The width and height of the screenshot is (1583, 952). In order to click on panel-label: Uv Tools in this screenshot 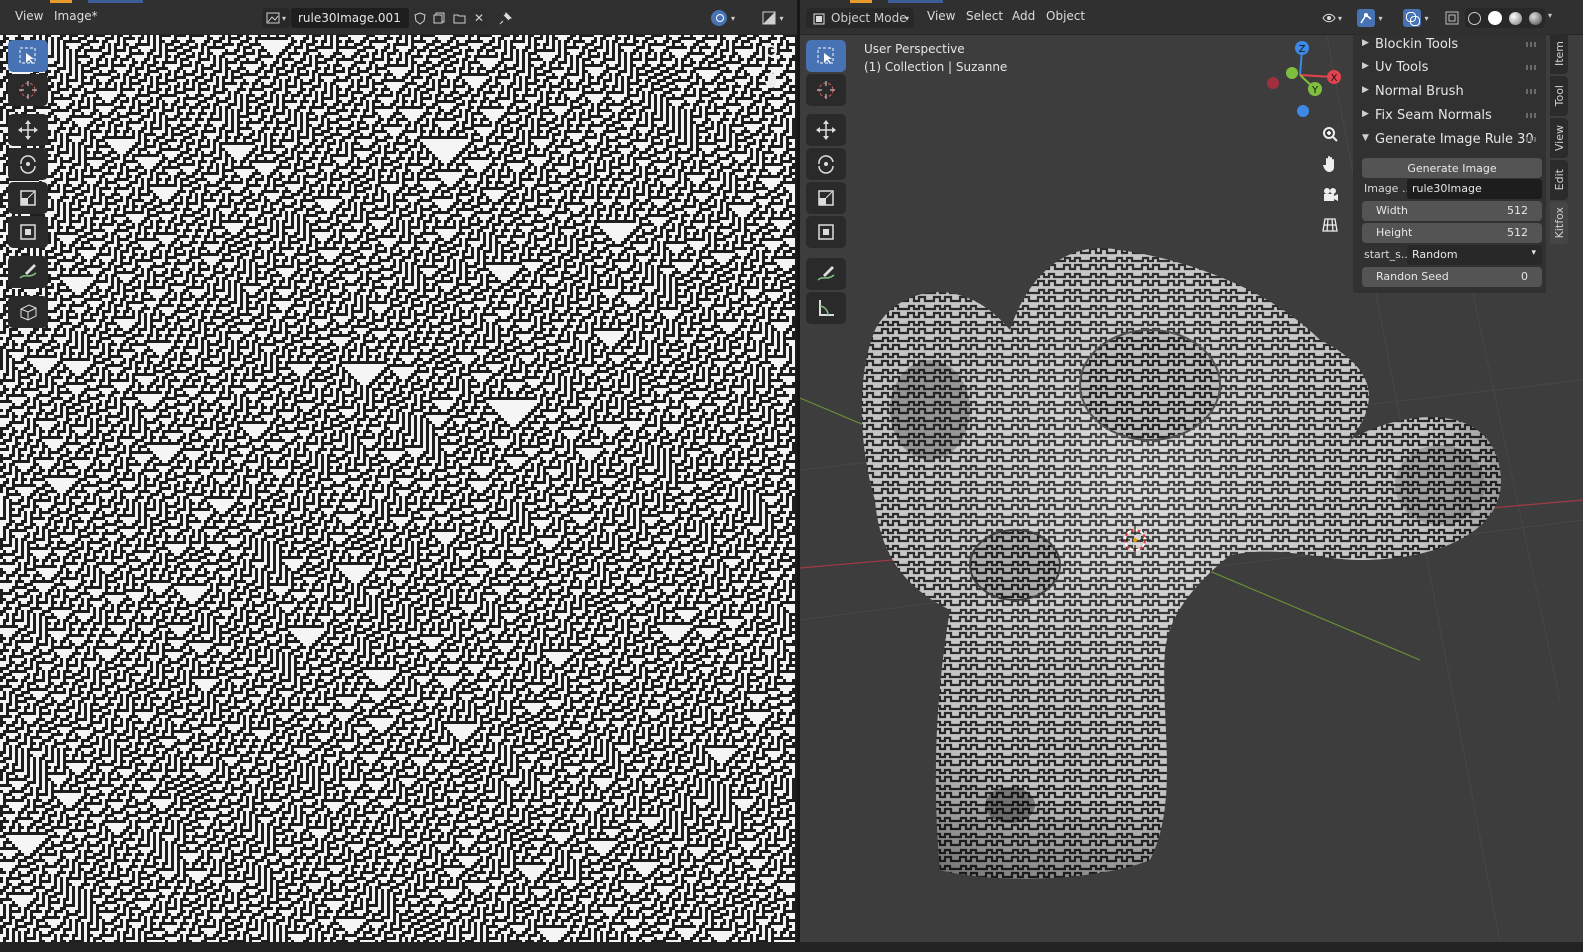, I will do `click(1402, 67)`.